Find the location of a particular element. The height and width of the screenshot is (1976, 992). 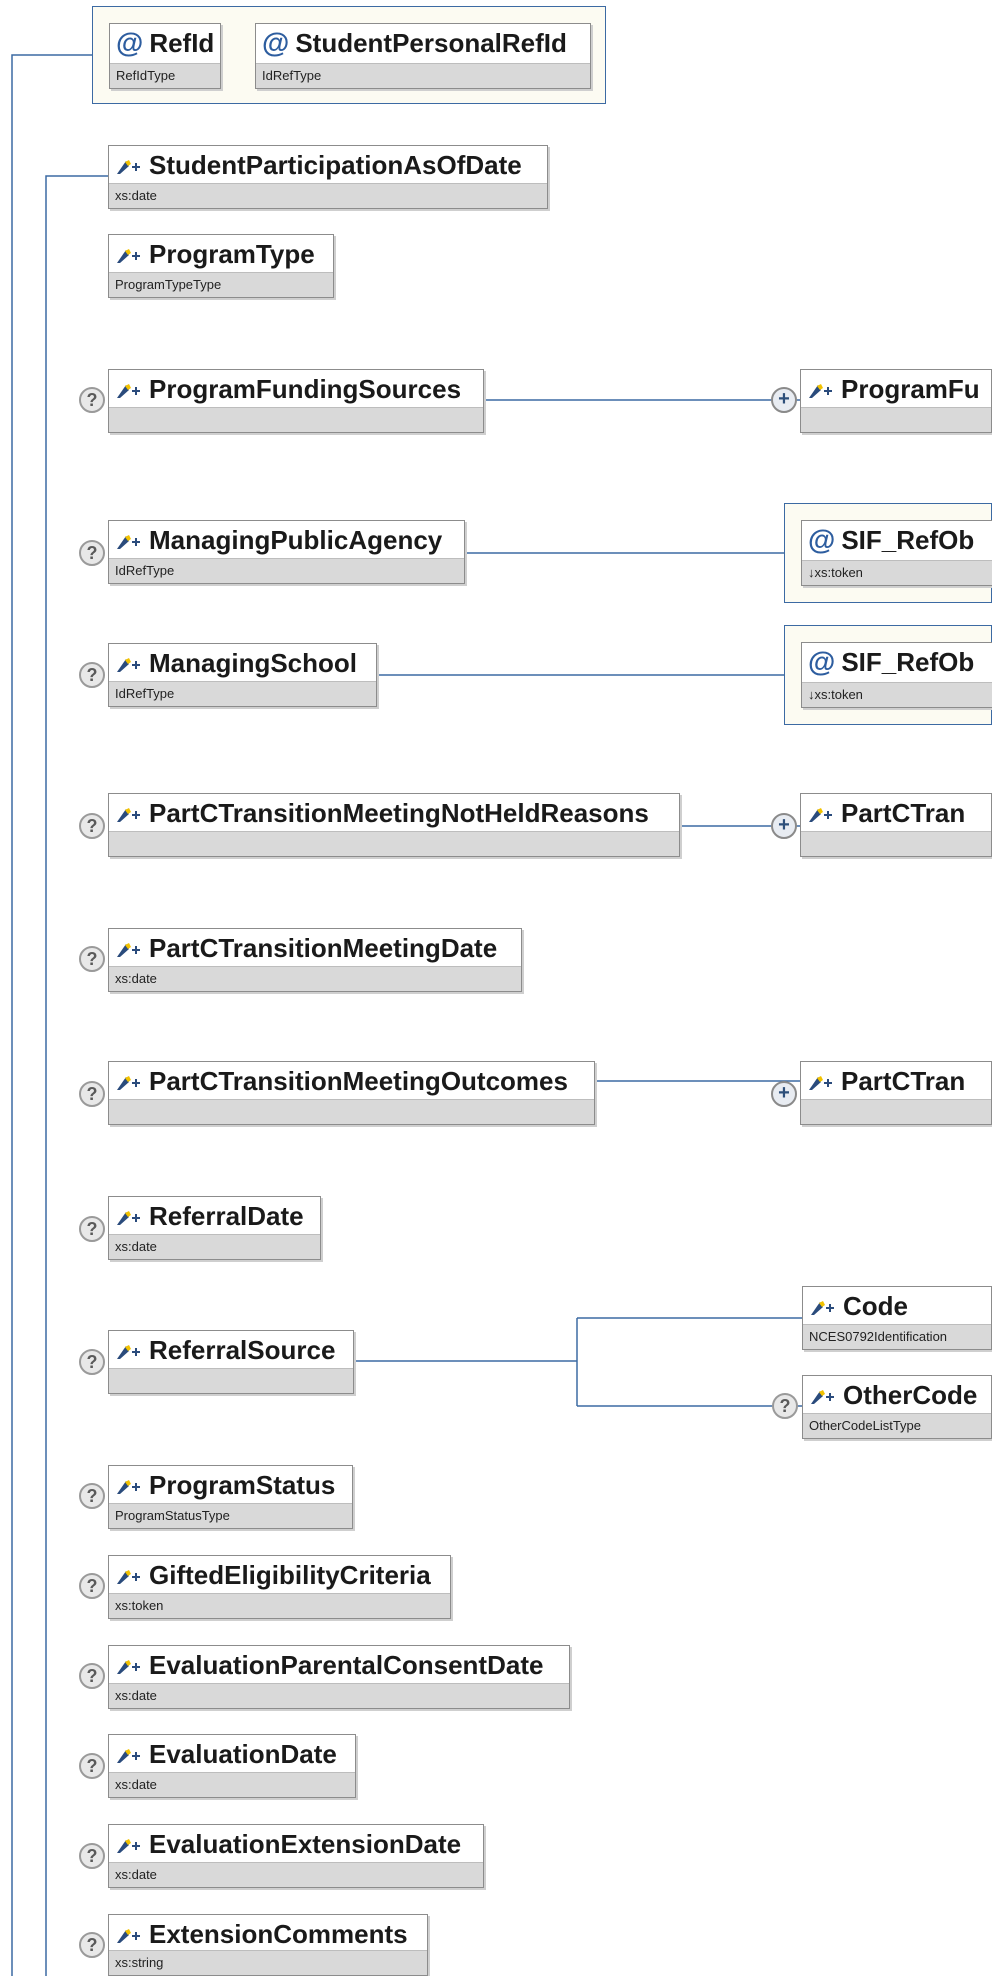

element-student-participation-as-of-date: StudentParticipationAsOfDate xs:date is located at coordinates (328, 177).